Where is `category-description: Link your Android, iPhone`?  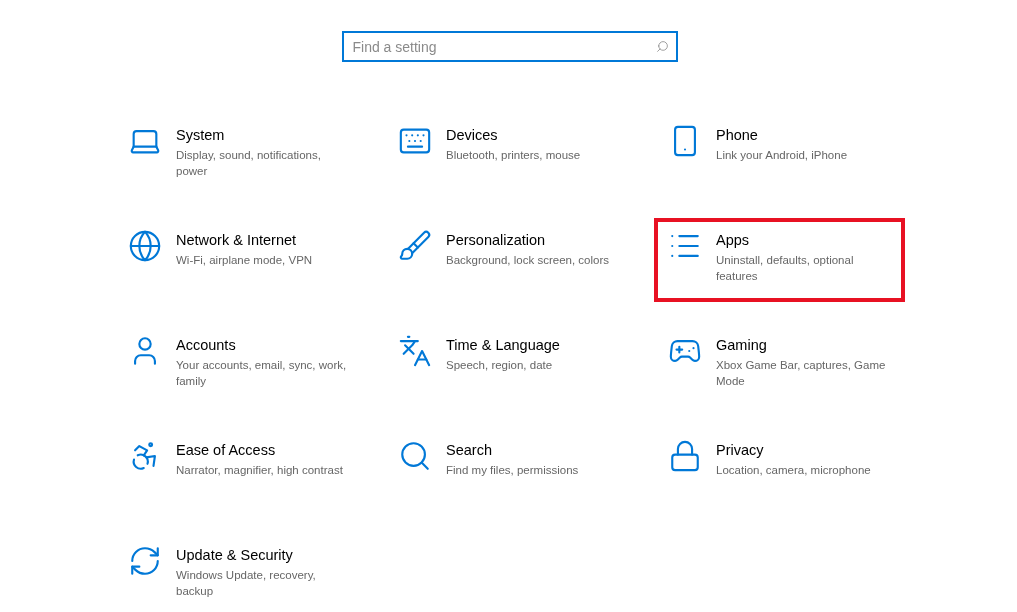 category-description: Link your Android, iPhone is located at coordinates (782, 155).